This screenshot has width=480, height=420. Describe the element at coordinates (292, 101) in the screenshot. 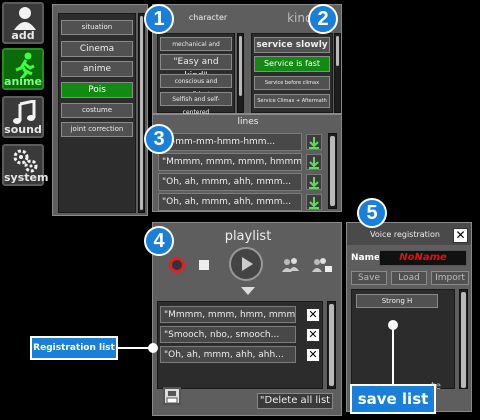

I see `kinds-option: Service Climax + Aftermath` at that location.